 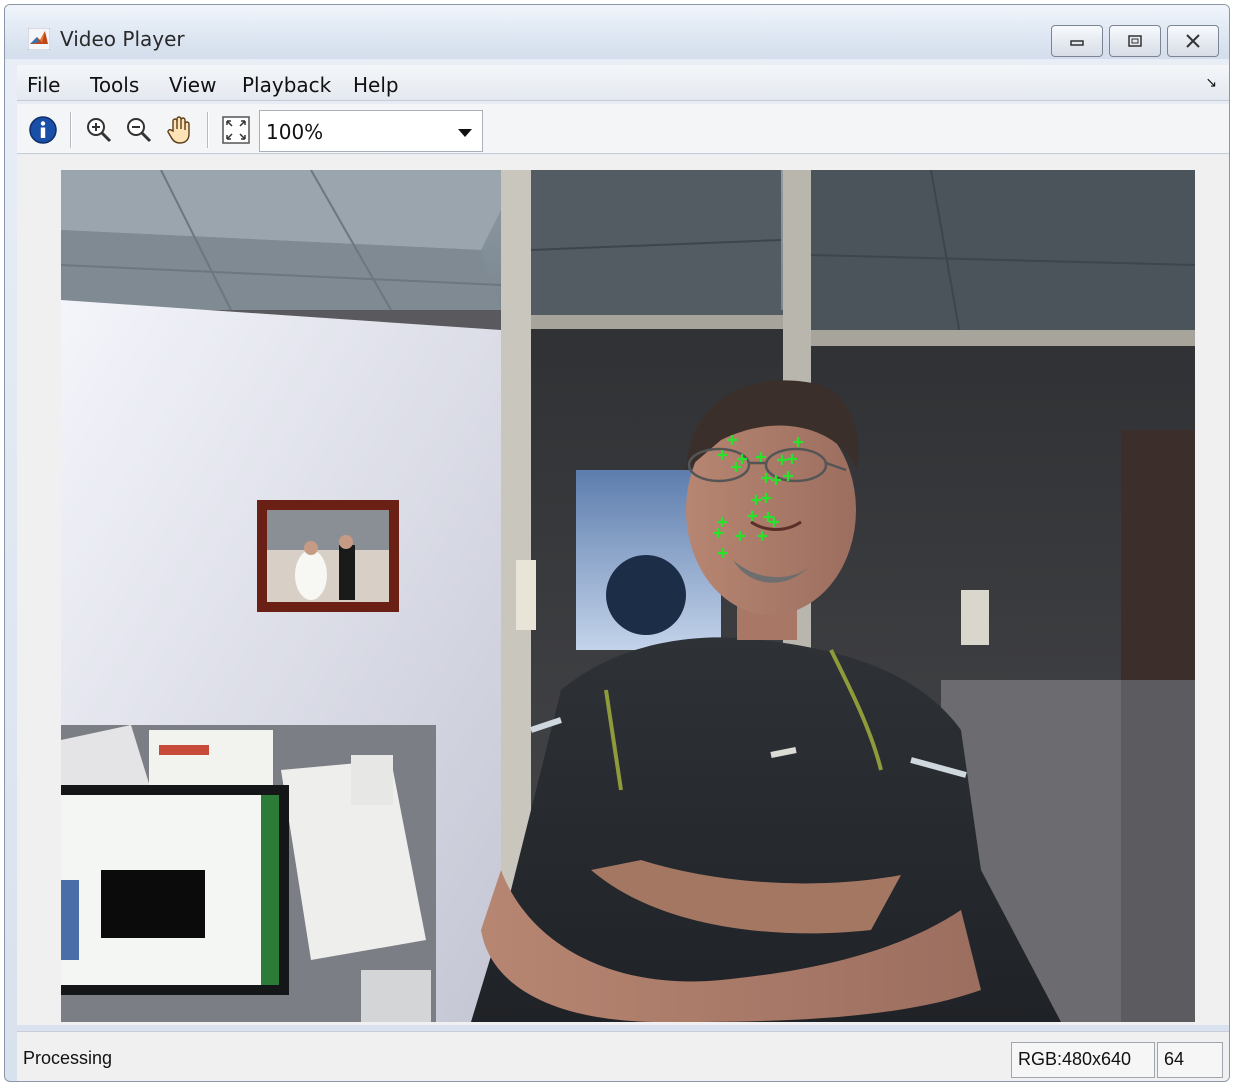 I want to click on close-button, so click(x=1193, y=41).